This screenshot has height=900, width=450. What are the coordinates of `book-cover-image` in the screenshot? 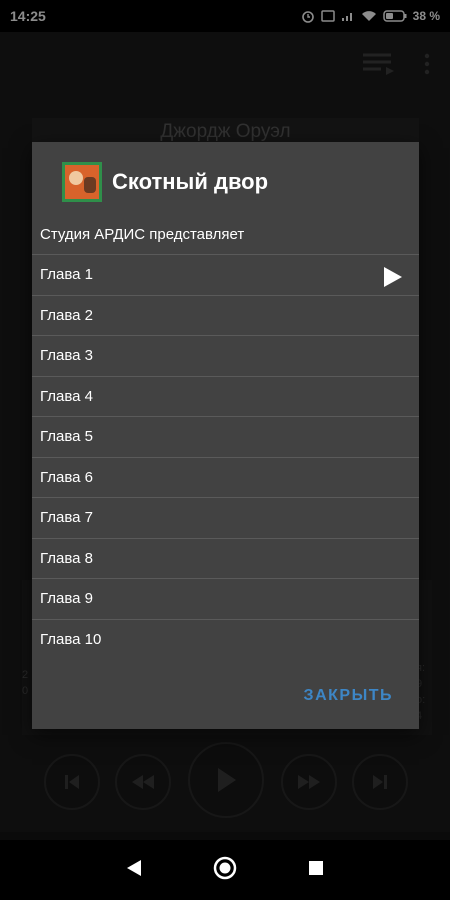 It's located at (82, 182).